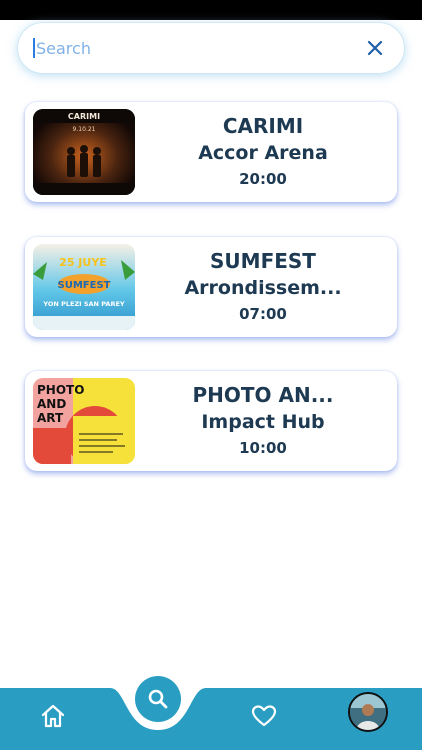 This screenshot has width=422, height=750. What do you see at coordinates (263, 261) in the screenshot?
I see `event-title: SUMFEST` at bounding box center [263, 261].